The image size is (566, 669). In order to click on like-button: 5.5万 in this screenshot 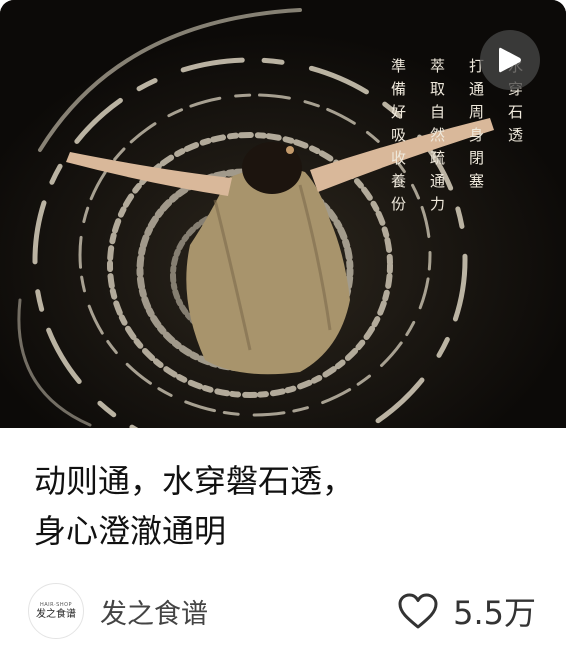, I will do `click(466, 611)`.